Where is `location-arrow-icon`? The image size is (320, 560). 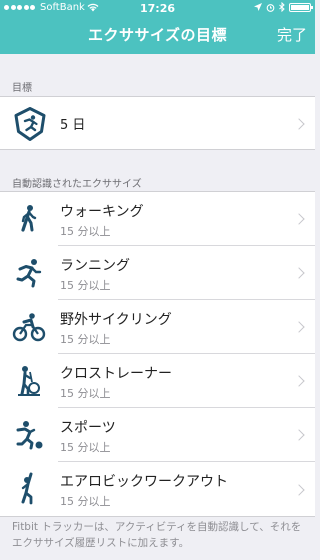 location-arrow-icon is located at coordinates (258, 7).